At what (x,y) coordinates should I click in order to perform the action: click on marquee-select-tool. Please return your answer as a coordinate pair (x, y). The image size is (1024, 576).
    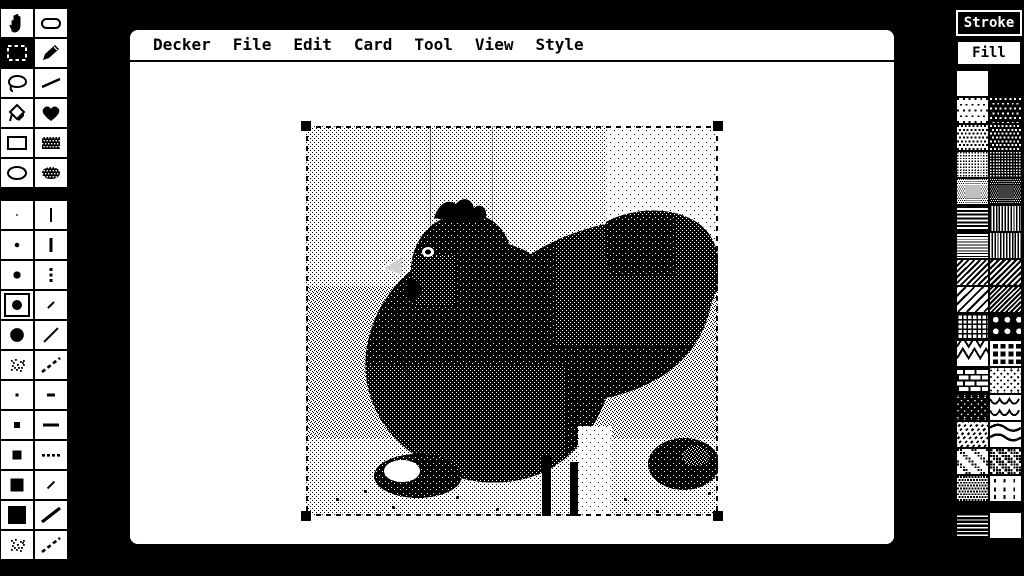
    Looking at the image, I should click on (17, 53).